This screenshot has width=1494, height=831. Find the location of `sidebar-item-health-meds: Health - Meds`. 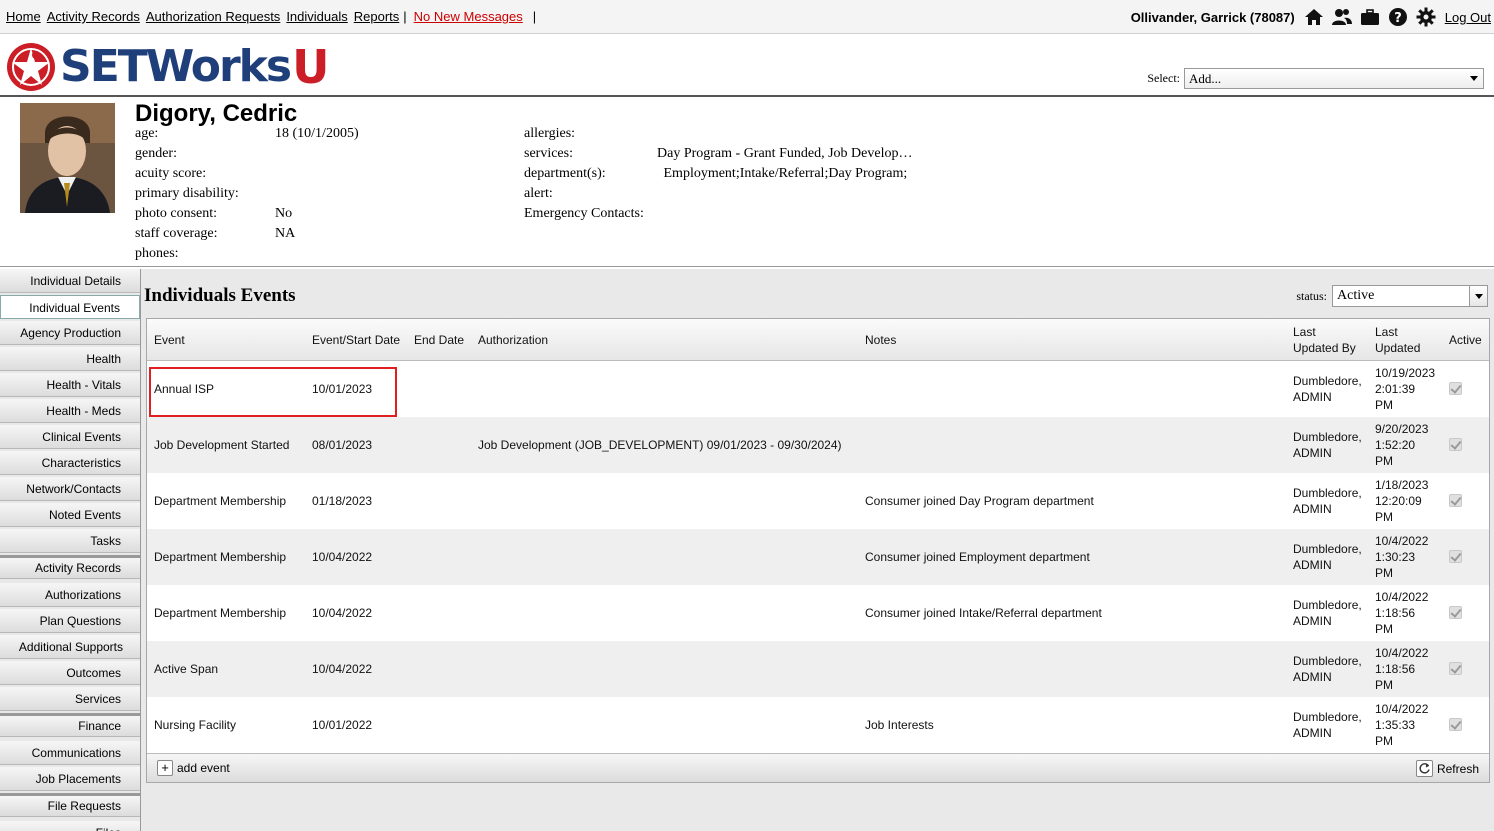

sidebar-item-health-meds: Health - Meds is located at coordinates (70, 411).